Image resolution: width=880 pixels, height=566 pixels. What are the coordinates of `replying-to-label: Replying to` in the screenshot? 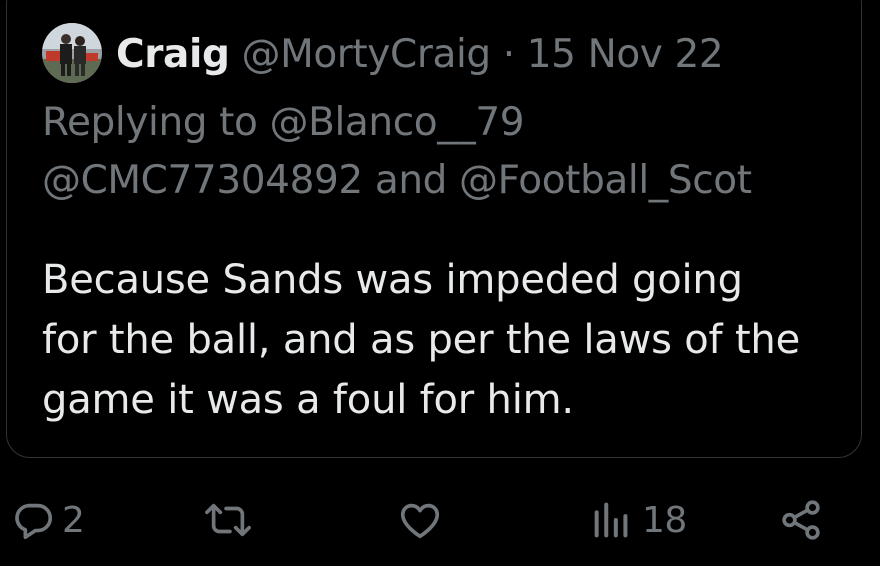 It's located at (150, 122).